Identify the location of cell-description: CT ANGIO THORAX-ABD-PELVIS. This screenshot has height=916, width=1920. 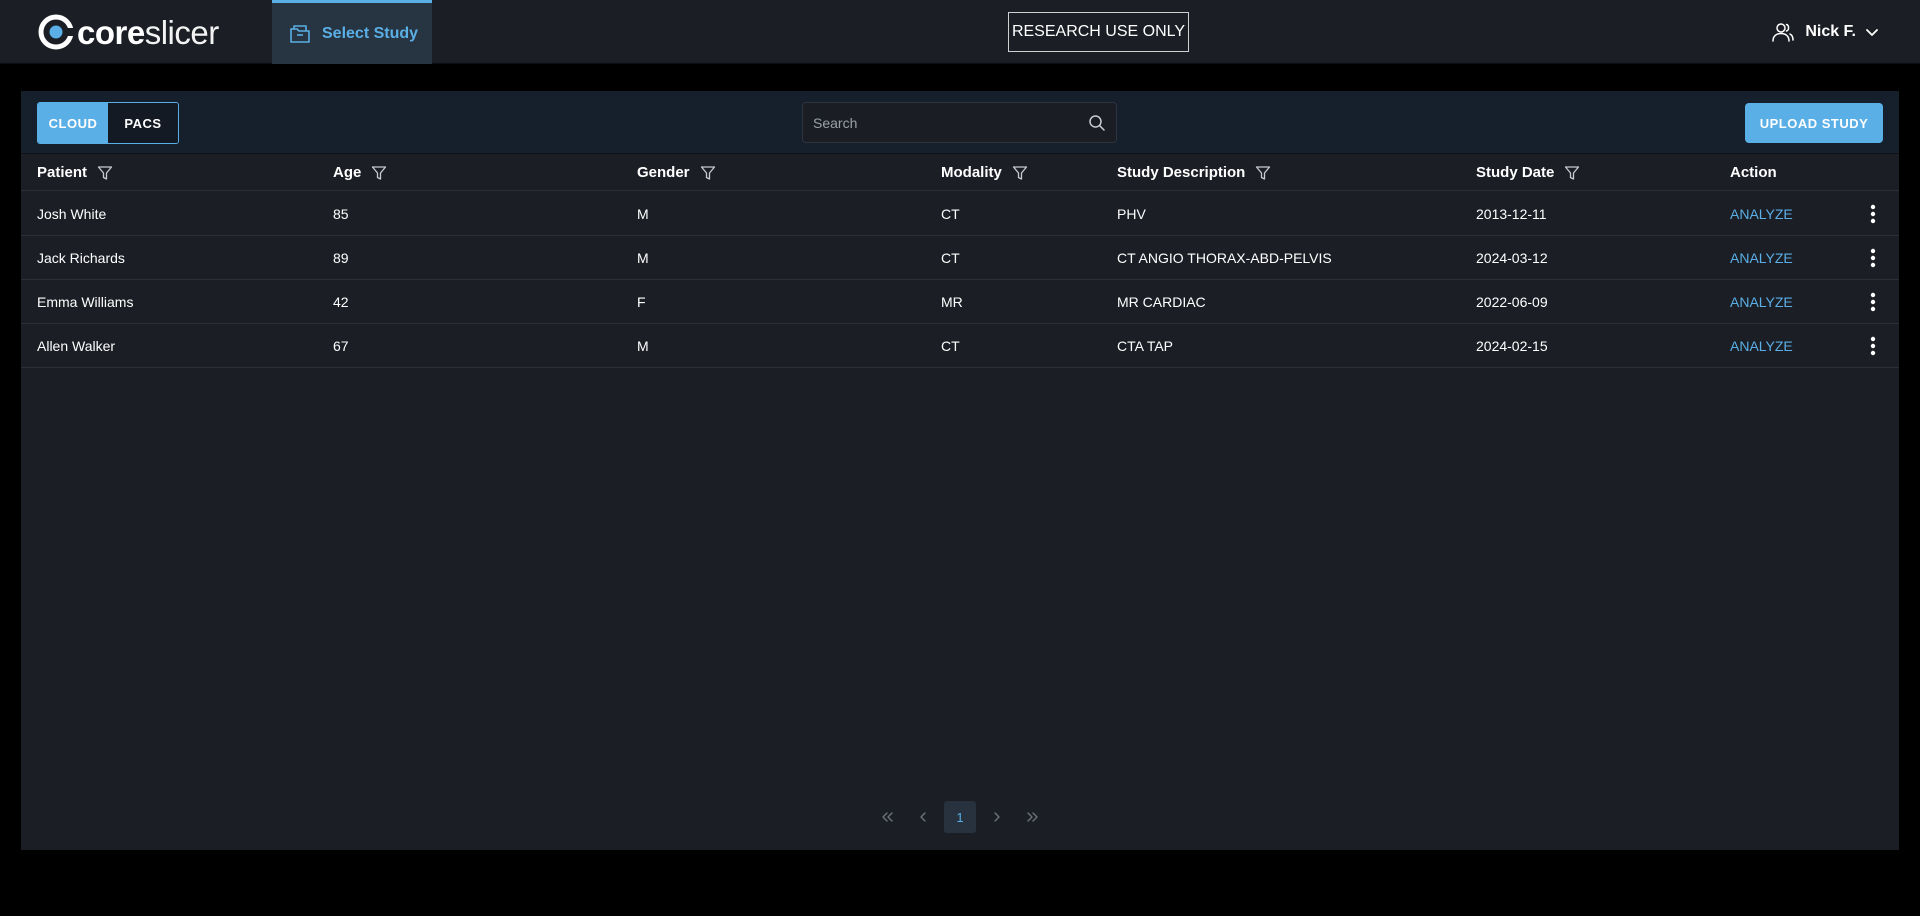
(1224, 258).